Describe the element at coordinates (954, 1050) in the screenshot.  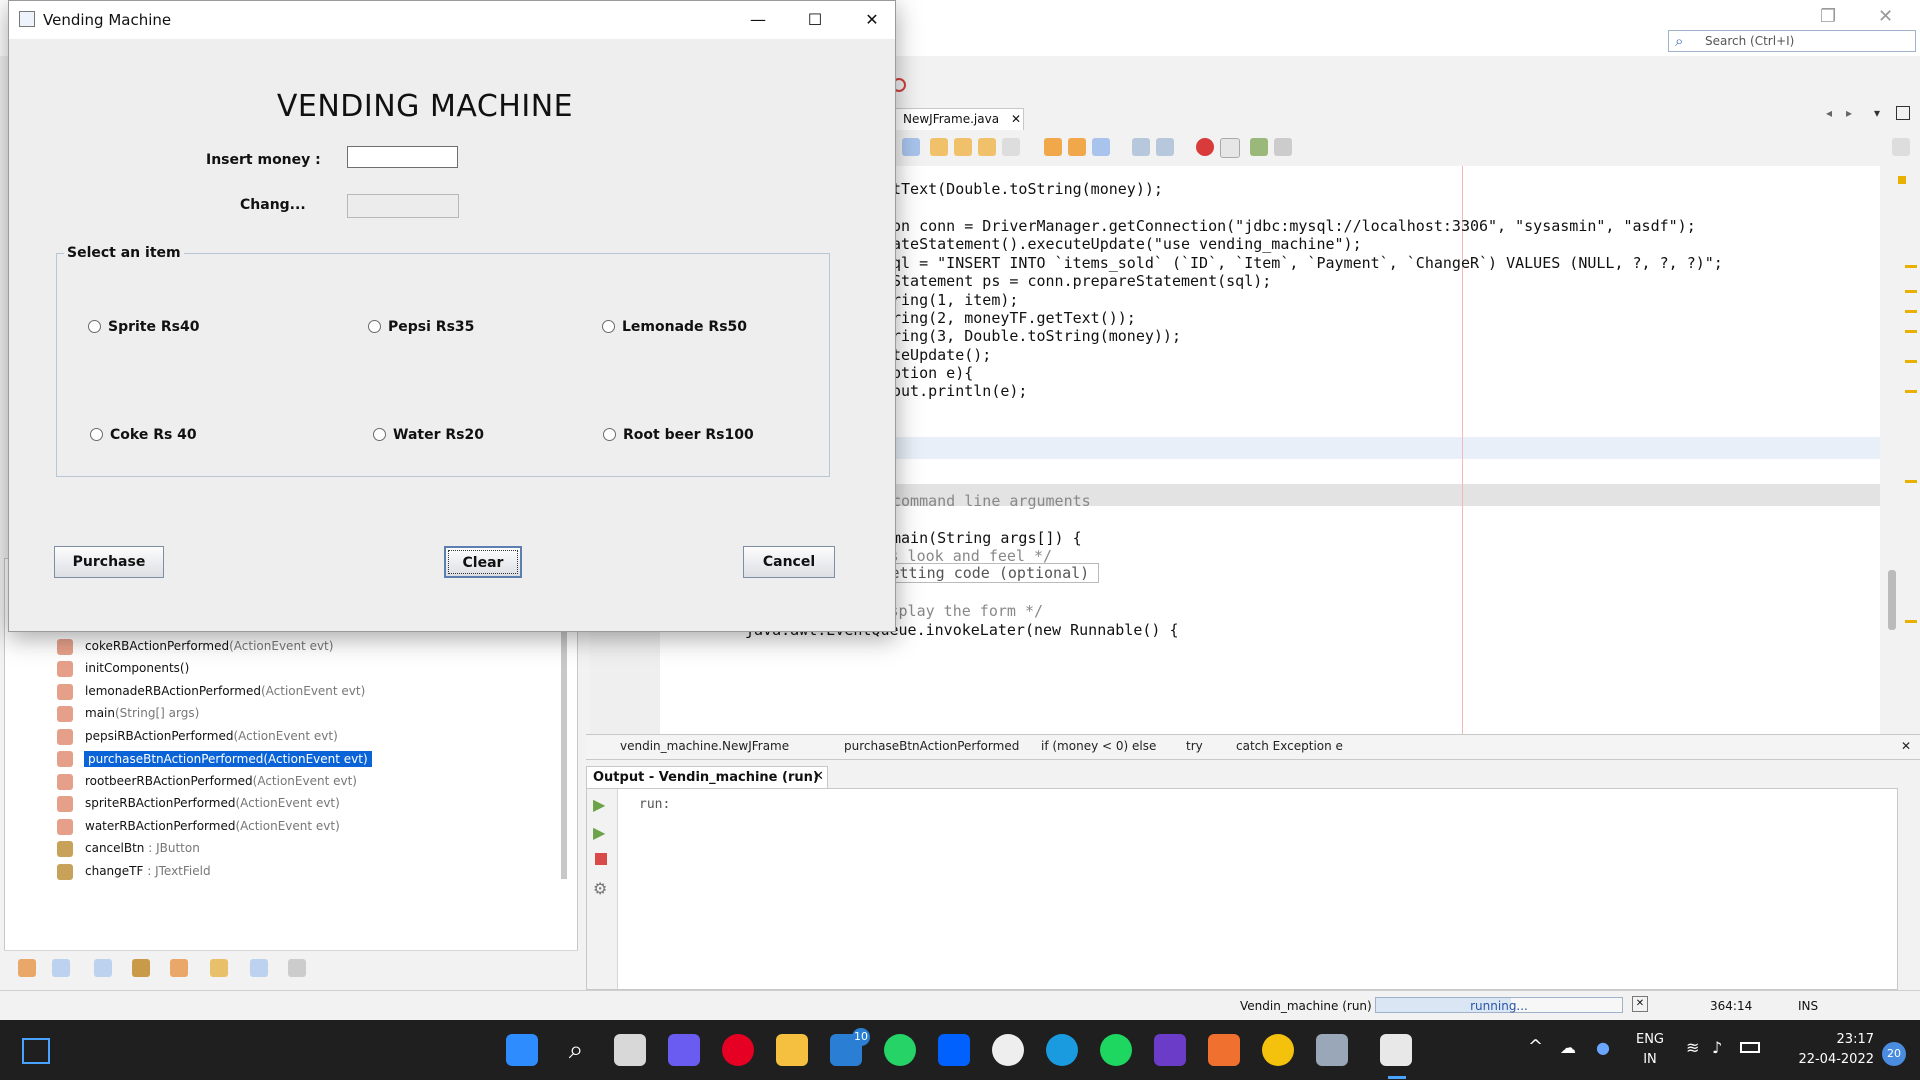
I see `dropbox-icon` at that location.